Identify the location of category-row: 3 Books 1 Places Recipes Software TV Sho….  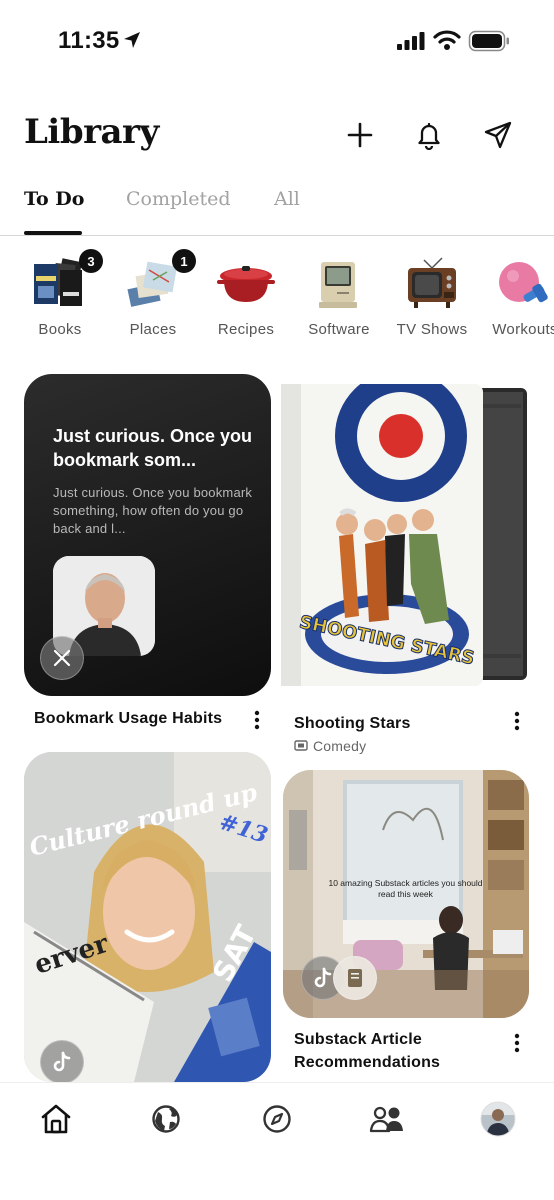
(277, 296).